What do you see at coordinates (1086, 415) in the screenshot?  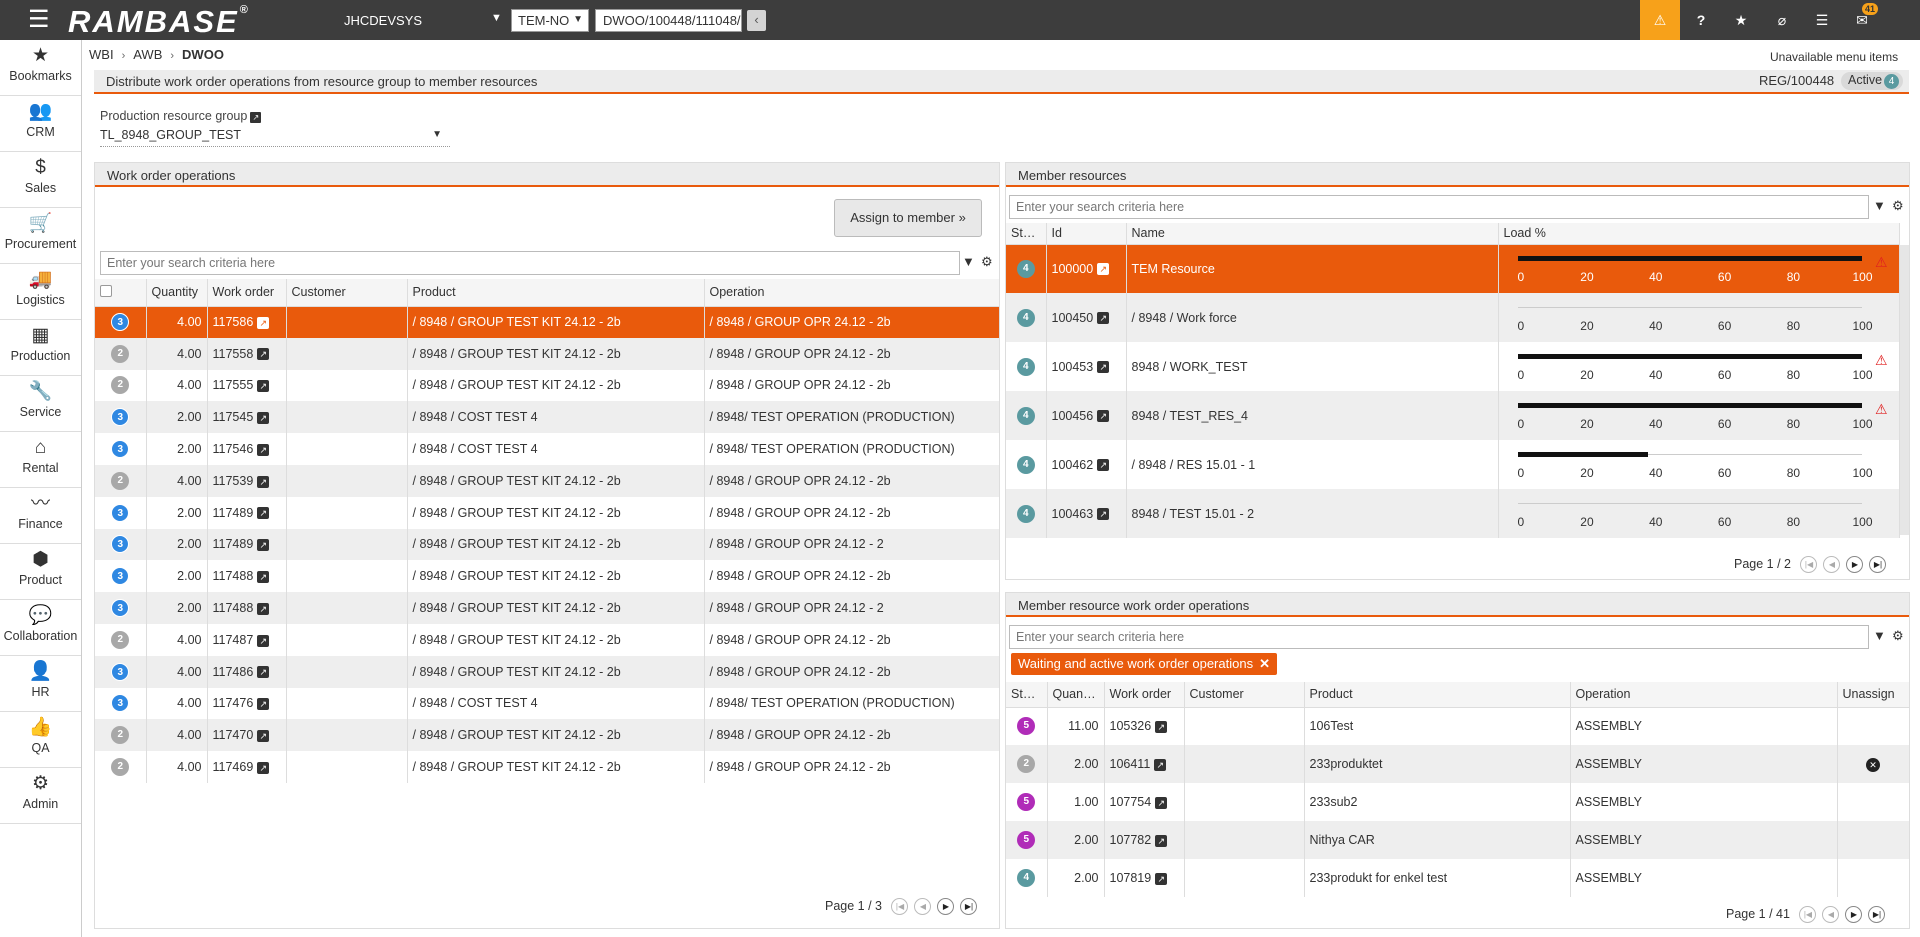 I see `id-cell: 100456 ↗` at bounding box center [1086, 415].